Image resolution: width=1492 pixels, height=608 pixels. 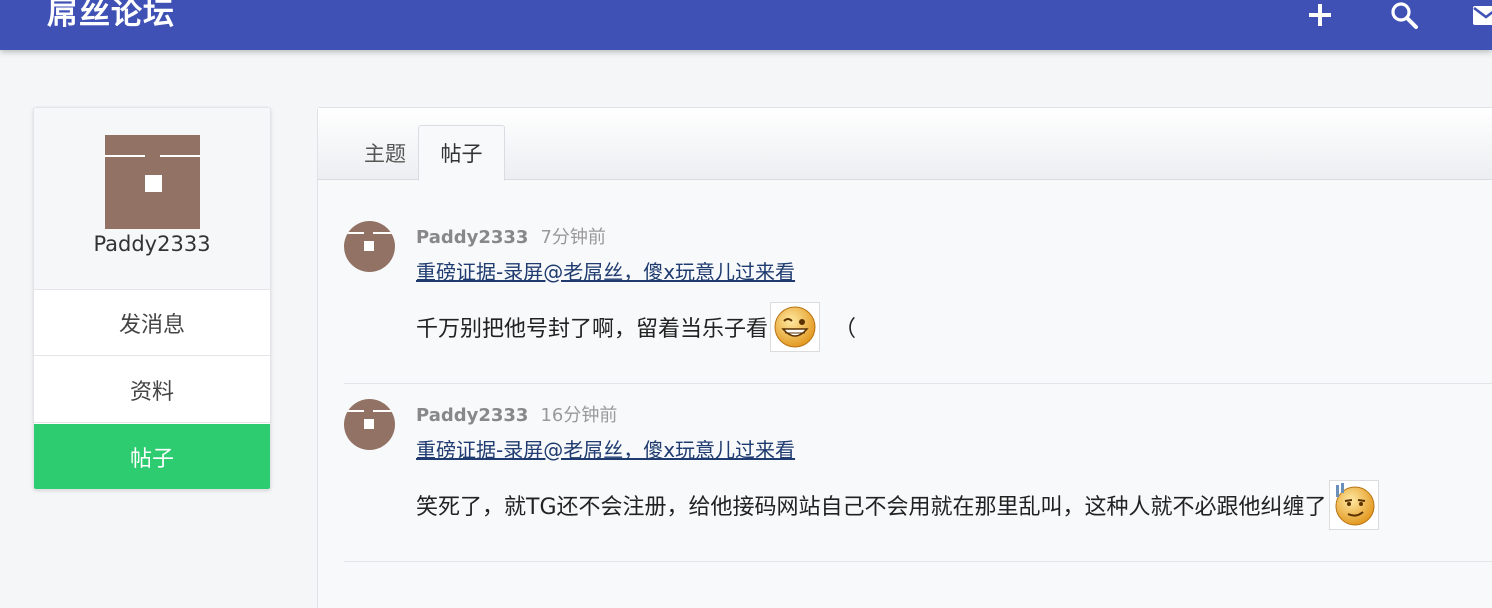 I want to click on profile-menu-item: 资料, so click(x=152, y=390).